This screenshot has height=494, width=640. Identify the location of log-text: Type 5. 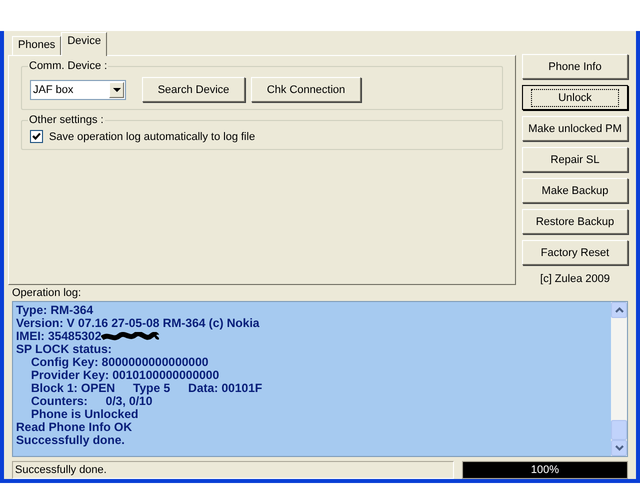
(151, 388).